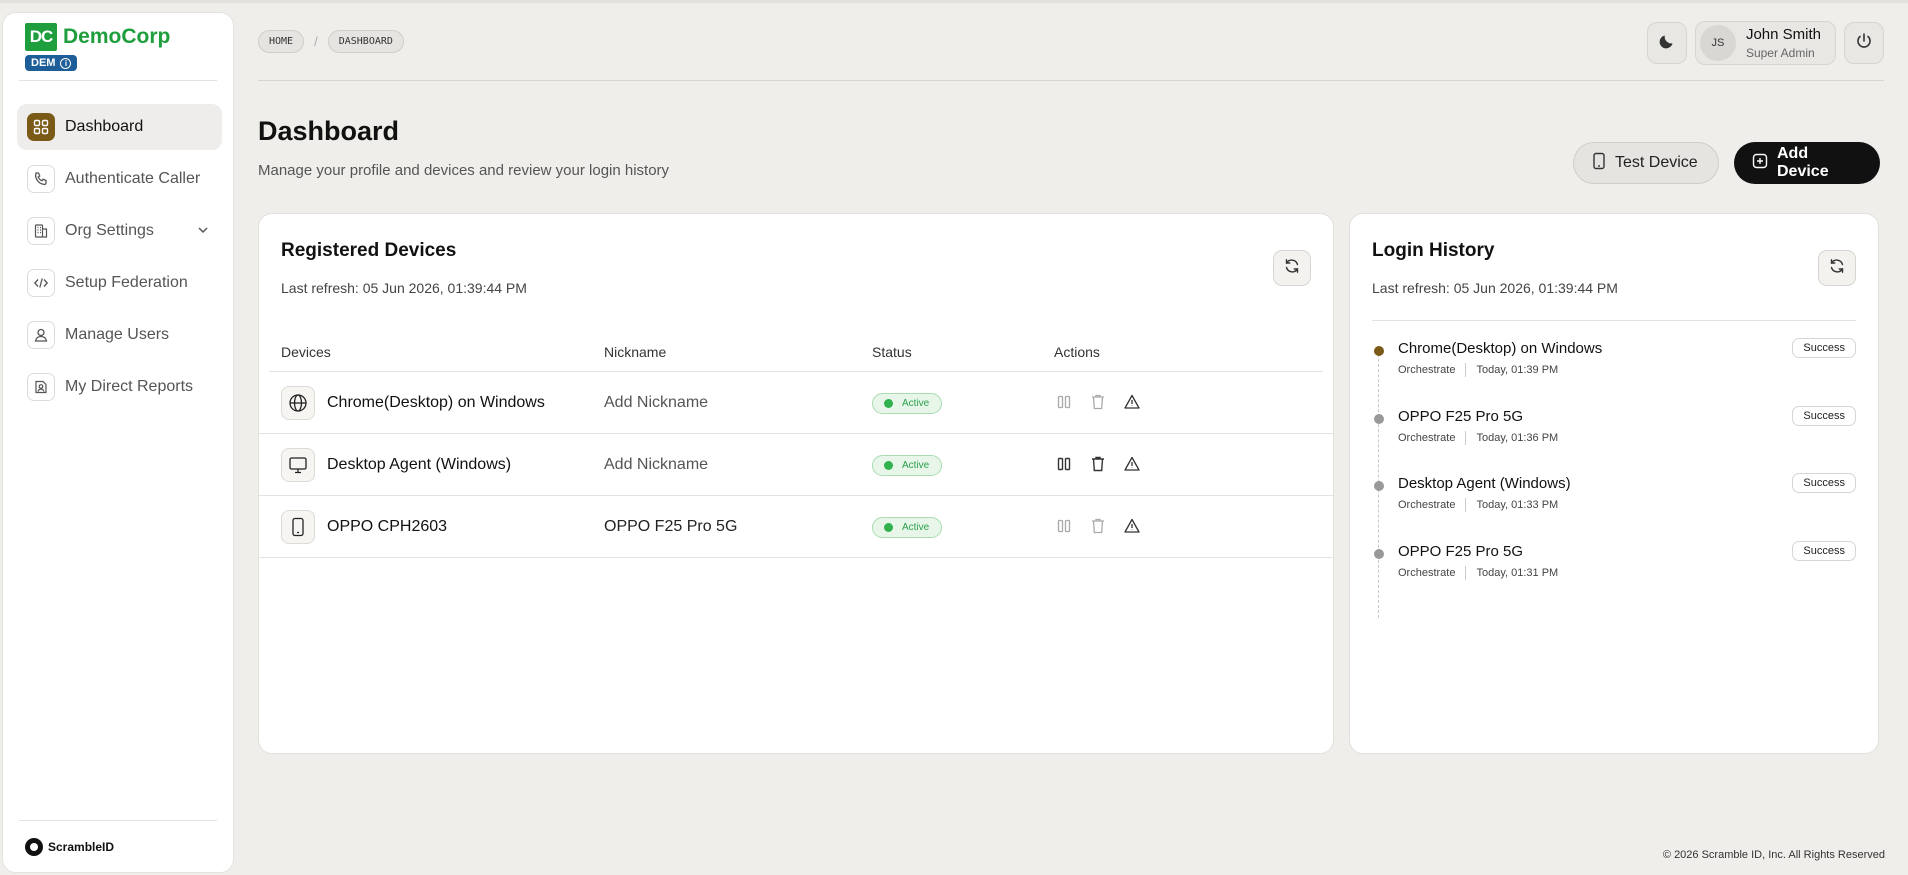  Describe the element at coordinates (203, 232) in the screenshot. I see `chevron-down-icon` at that location.